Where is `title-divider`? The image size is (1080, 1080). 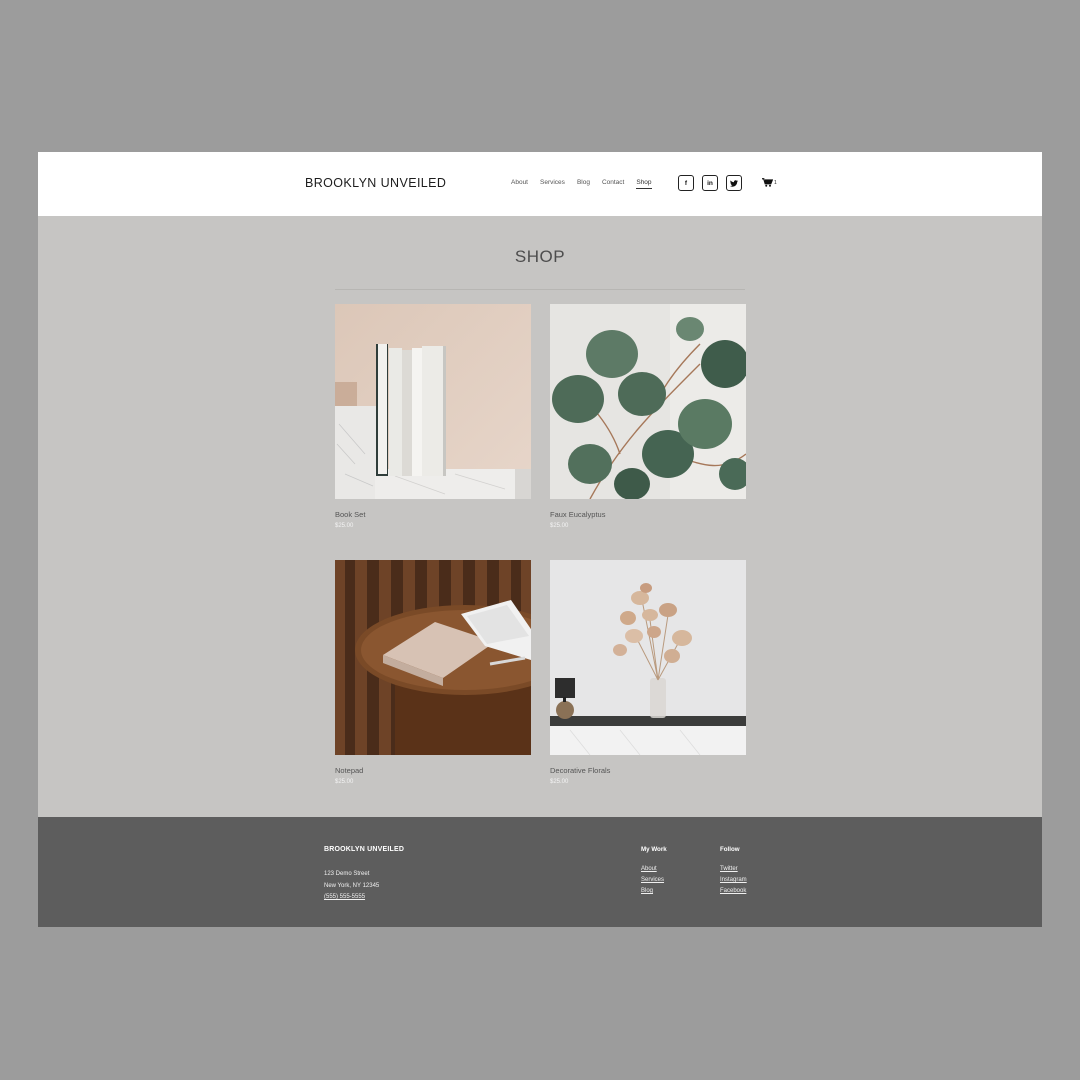 title-divider is located at coordinates (540, 289).